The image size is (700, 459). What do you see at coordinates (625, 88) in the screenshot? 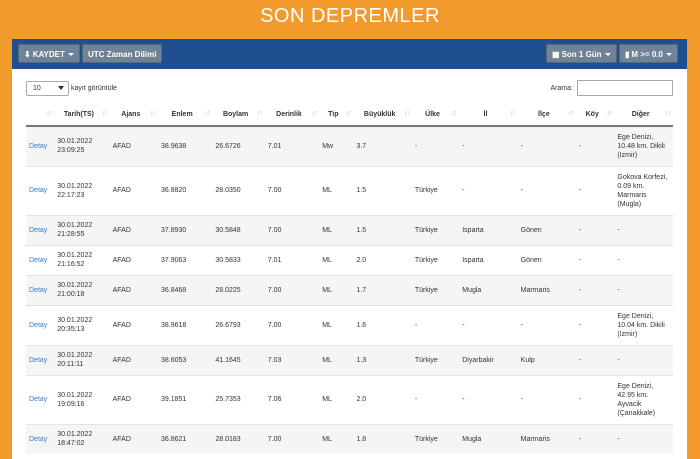
I see `search-input` at bounding box center [625, 88].